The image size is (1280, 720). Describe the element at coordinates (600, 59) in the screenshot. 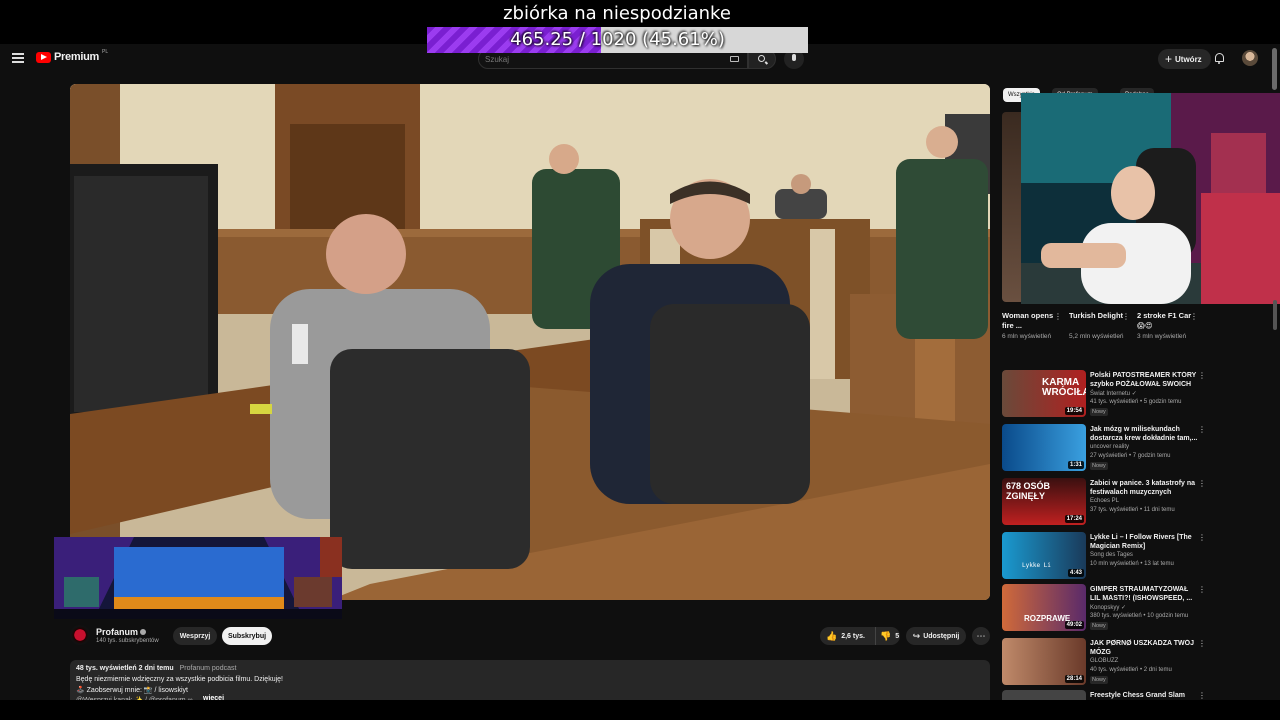

I see `search-input` at that location.